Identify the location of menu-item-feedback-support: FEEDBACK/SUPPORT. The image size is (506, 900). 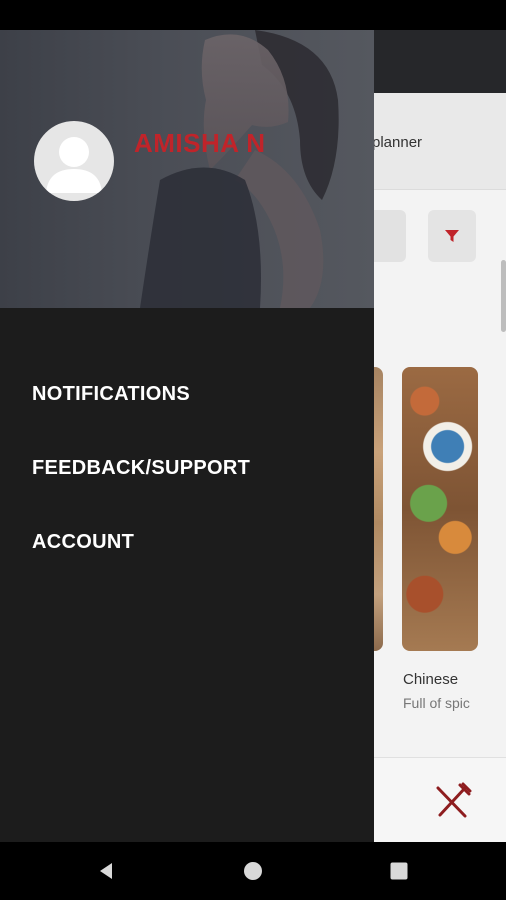
(141, 468).